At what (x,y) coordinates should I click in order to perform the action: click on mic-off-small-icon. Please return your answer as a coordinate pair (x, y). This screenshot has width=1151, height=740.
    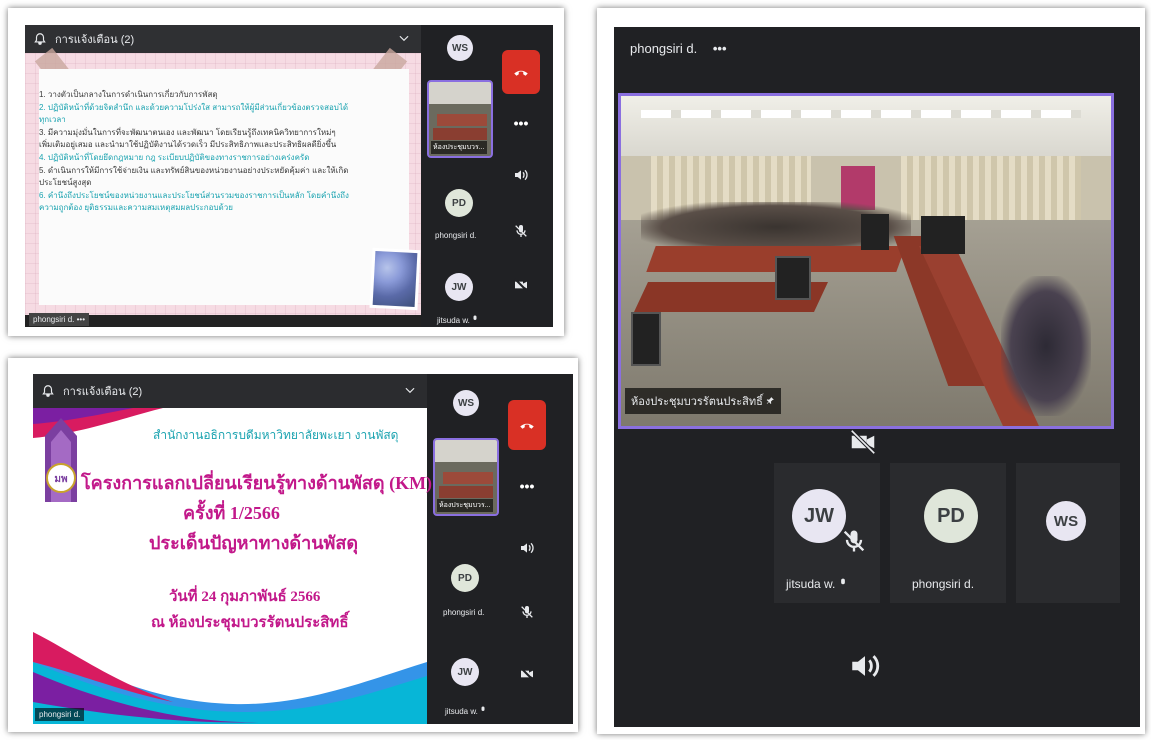
    Looking at the image, I should click on (842, 581).